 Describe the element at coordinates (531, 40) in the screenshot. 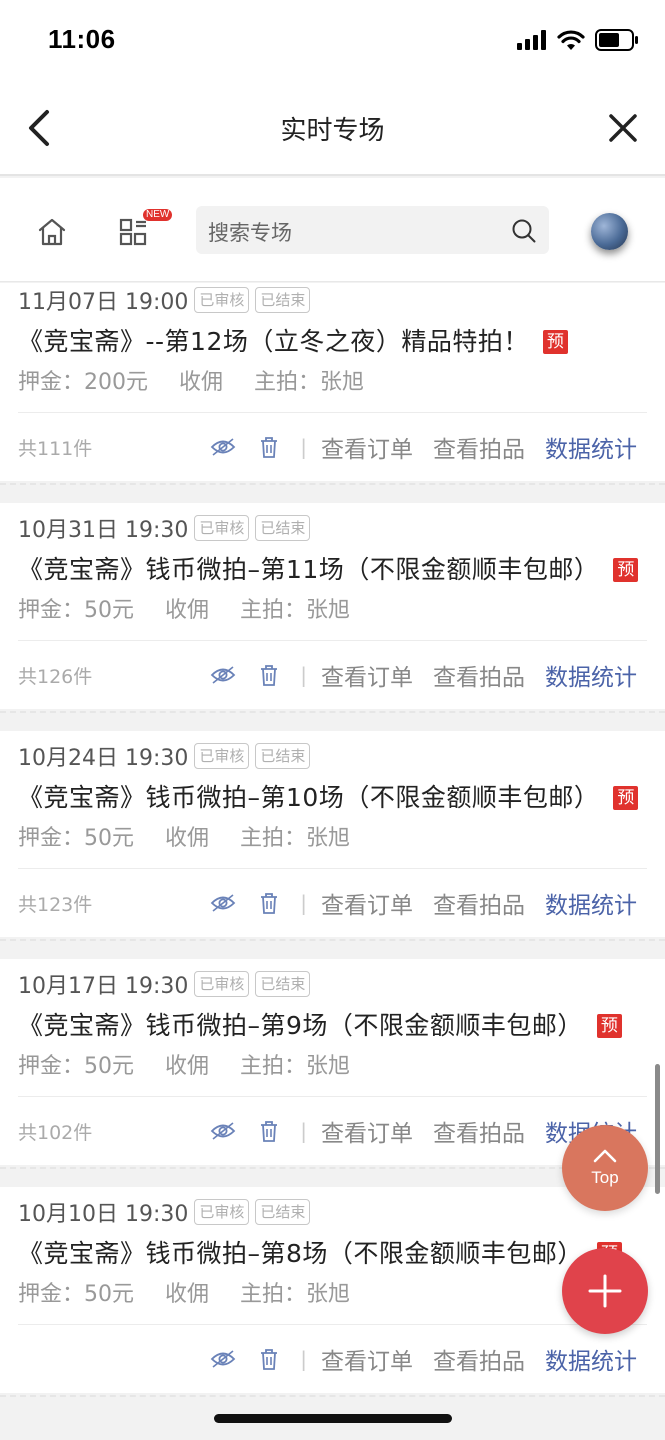

I see `signal-icon` at that location.